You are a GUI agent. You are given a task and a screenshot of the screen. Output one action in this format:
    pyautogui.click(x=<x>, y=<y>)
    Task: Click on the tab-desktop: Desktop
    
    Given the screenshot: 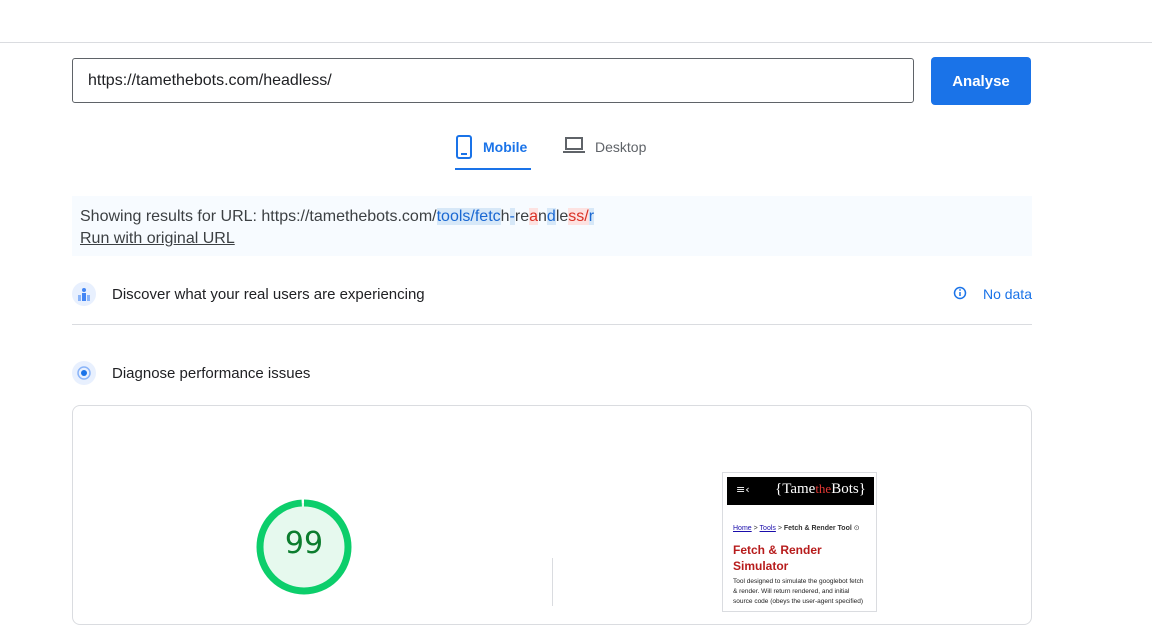 What is the action you would take?
    pyautogui.click(x=611, y=151)
    